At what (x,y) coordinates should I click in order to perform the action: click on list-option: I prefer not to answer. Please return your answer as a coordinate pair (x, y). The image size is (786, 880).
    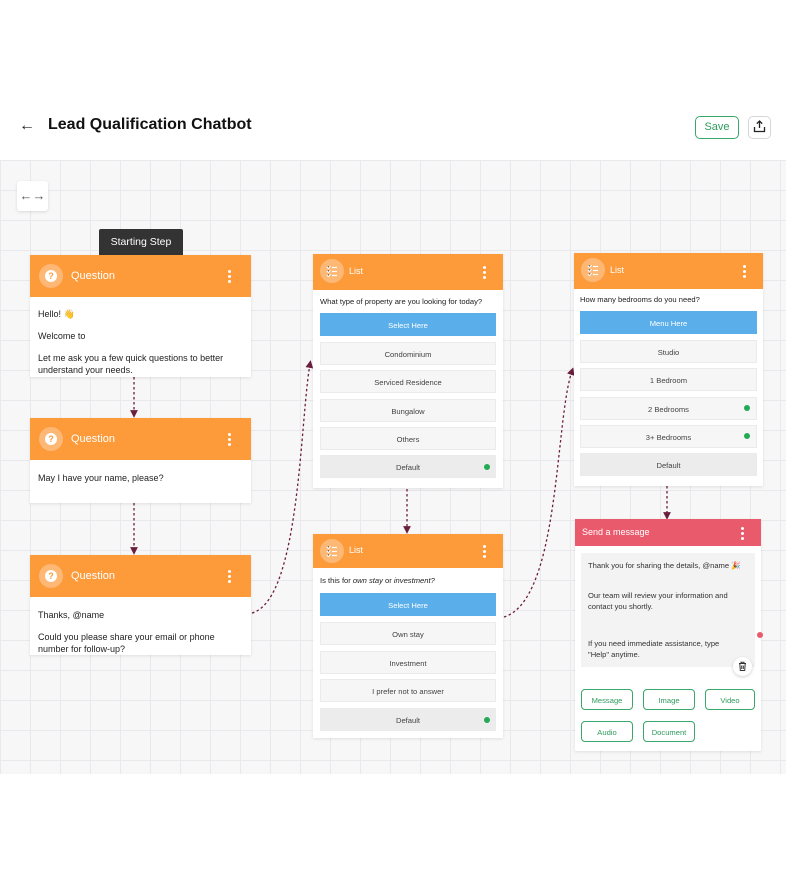
    Looking at the image, I should click on (408, 690).